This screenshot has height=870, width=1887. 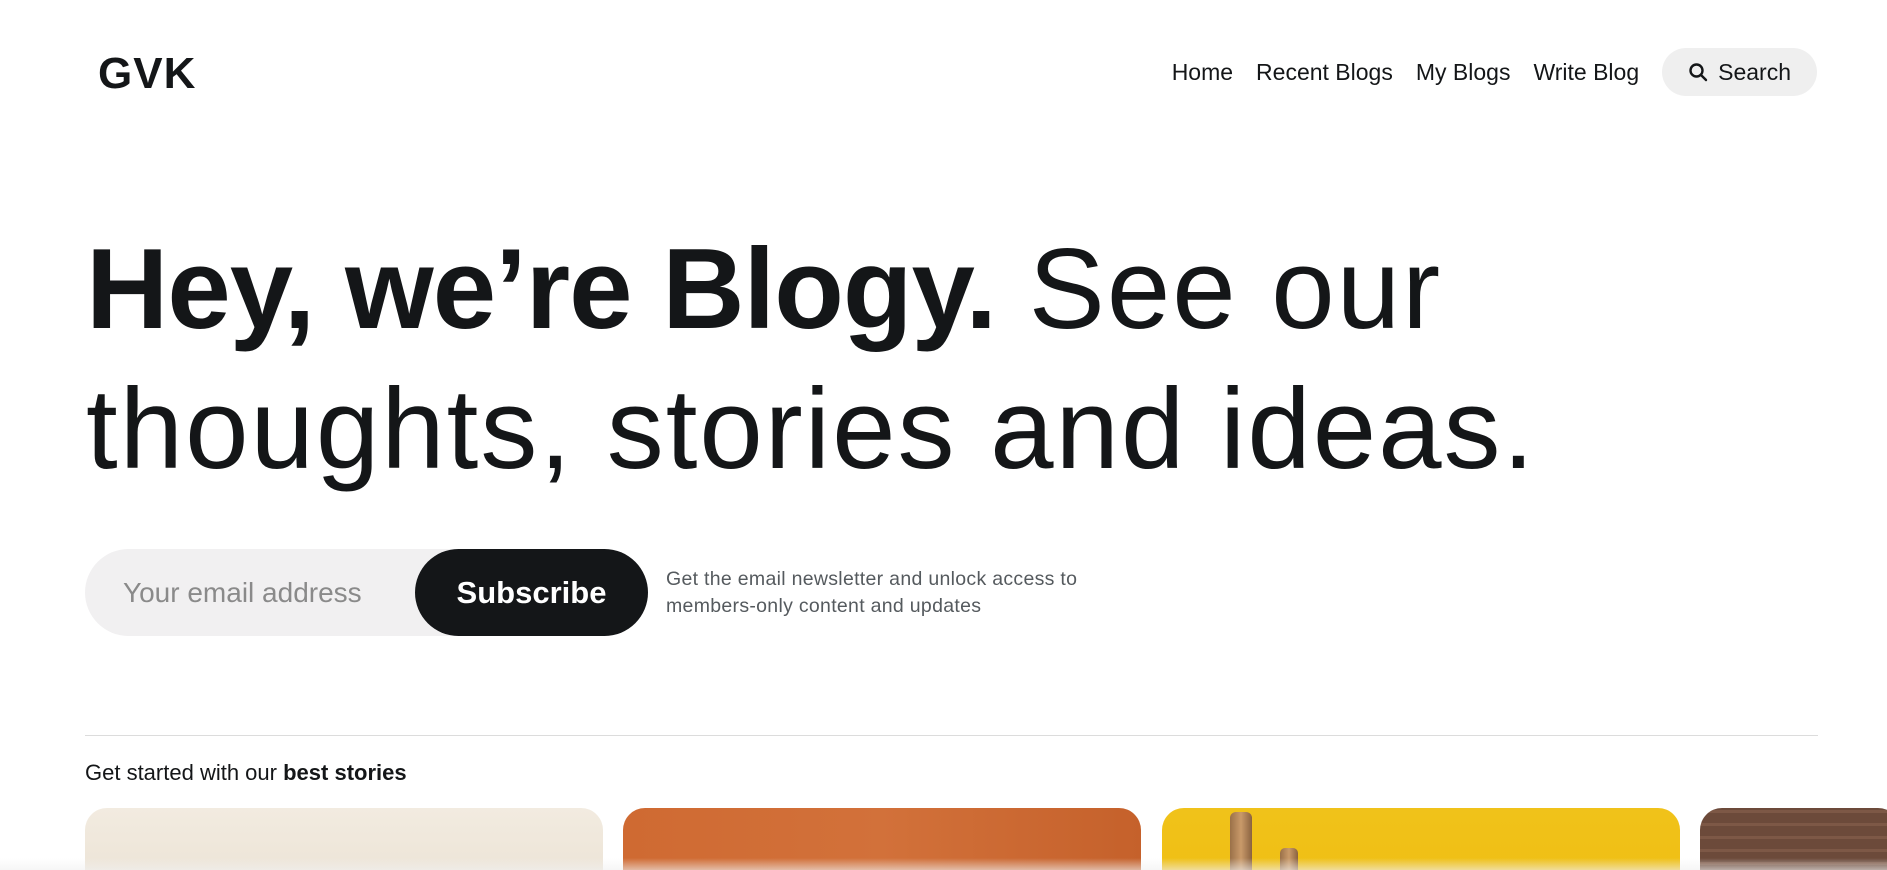 What do you see at coordinates (250, 592) in the screenshot?
I see `email-input` at bounding box center [250, 592].